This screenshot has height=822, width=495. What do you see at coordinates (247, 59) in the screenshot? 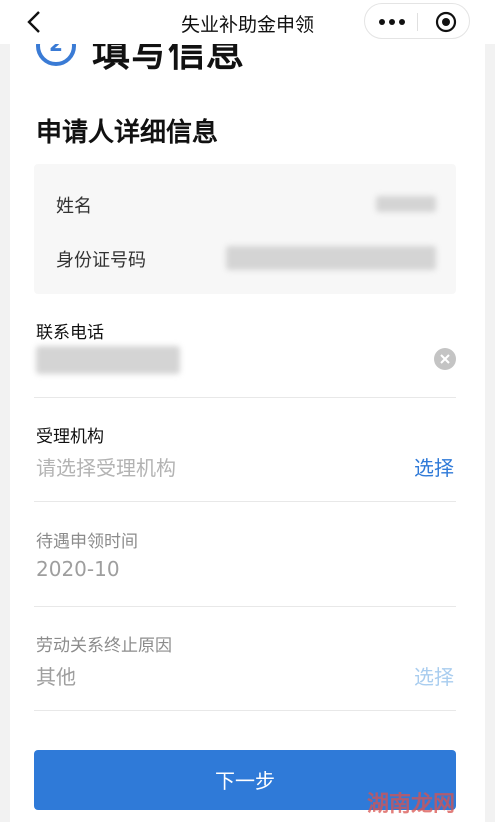
I see `step-header: 2 填写信息` at bounding box center [247, 59].